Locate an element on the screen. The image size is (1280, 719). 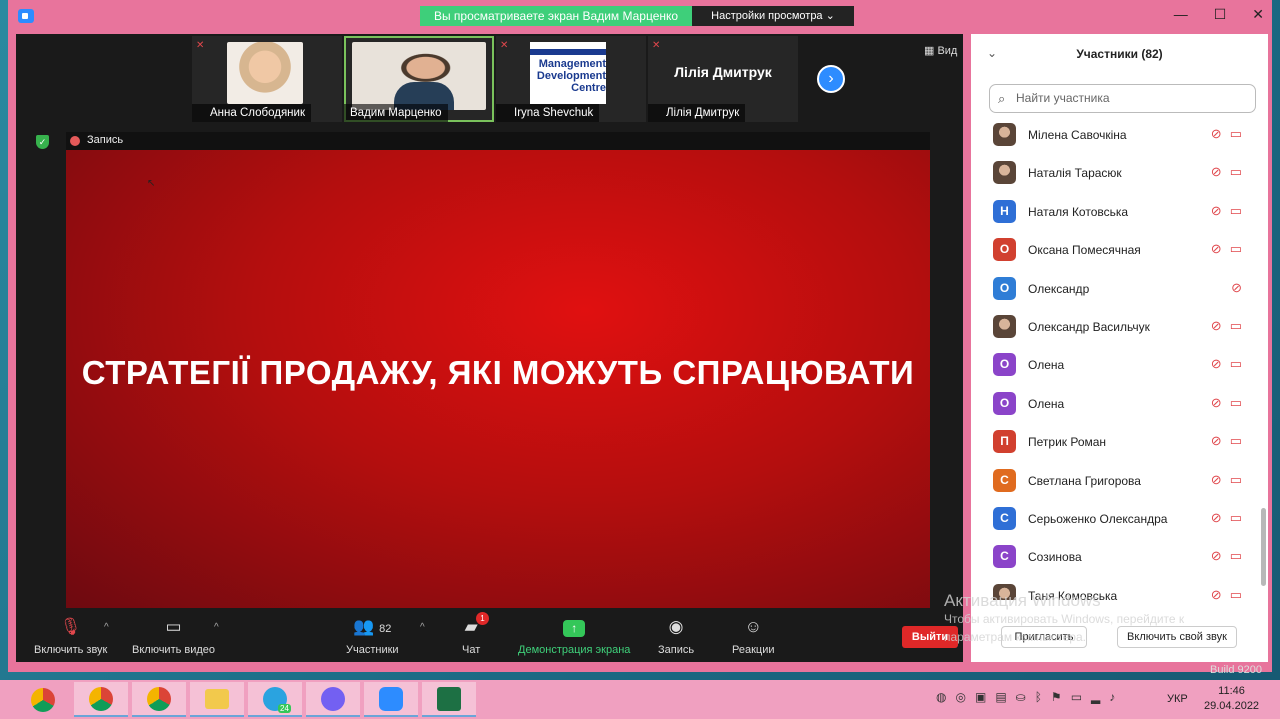
system-tray: ◍ ◎ ▣ ▤ ⛀ ᛒ ⚑ ▭ ▂ ♪ is located at coordinates (1025, 697).